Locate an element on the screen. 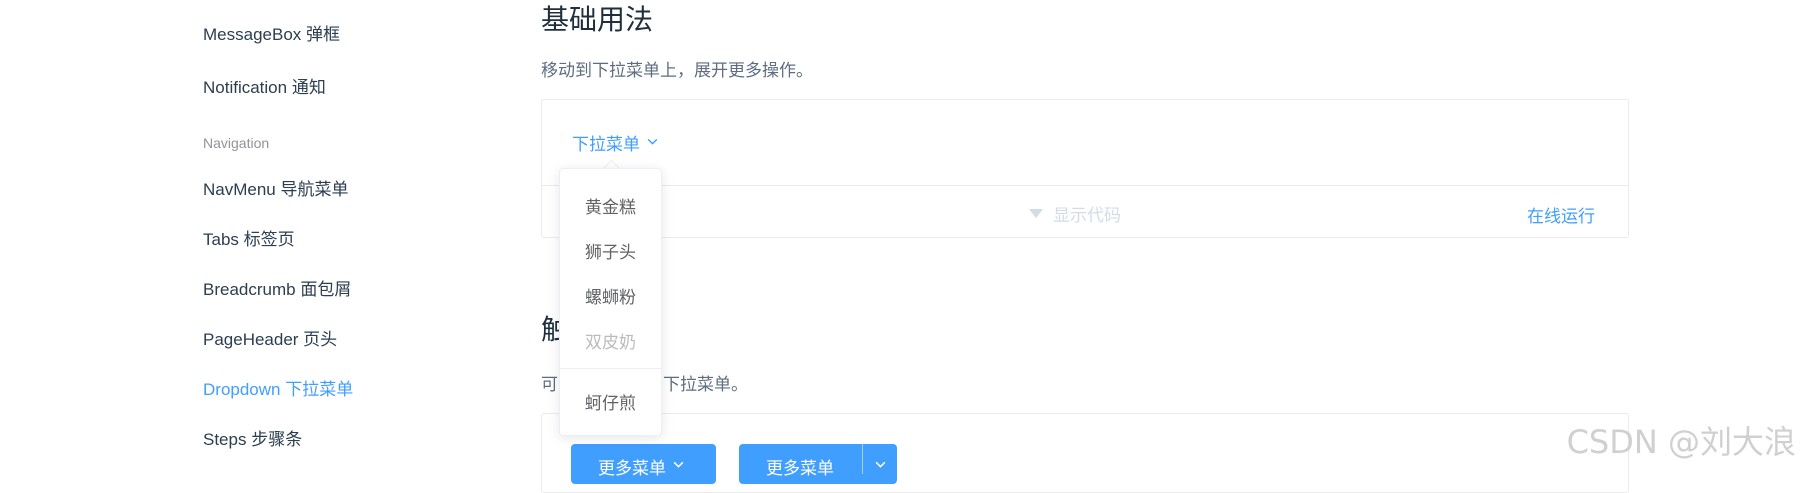 The height and width of the screenshot is (493, 1800). demo-source: 下拉菜单 is located at coordinates (1085, 143).